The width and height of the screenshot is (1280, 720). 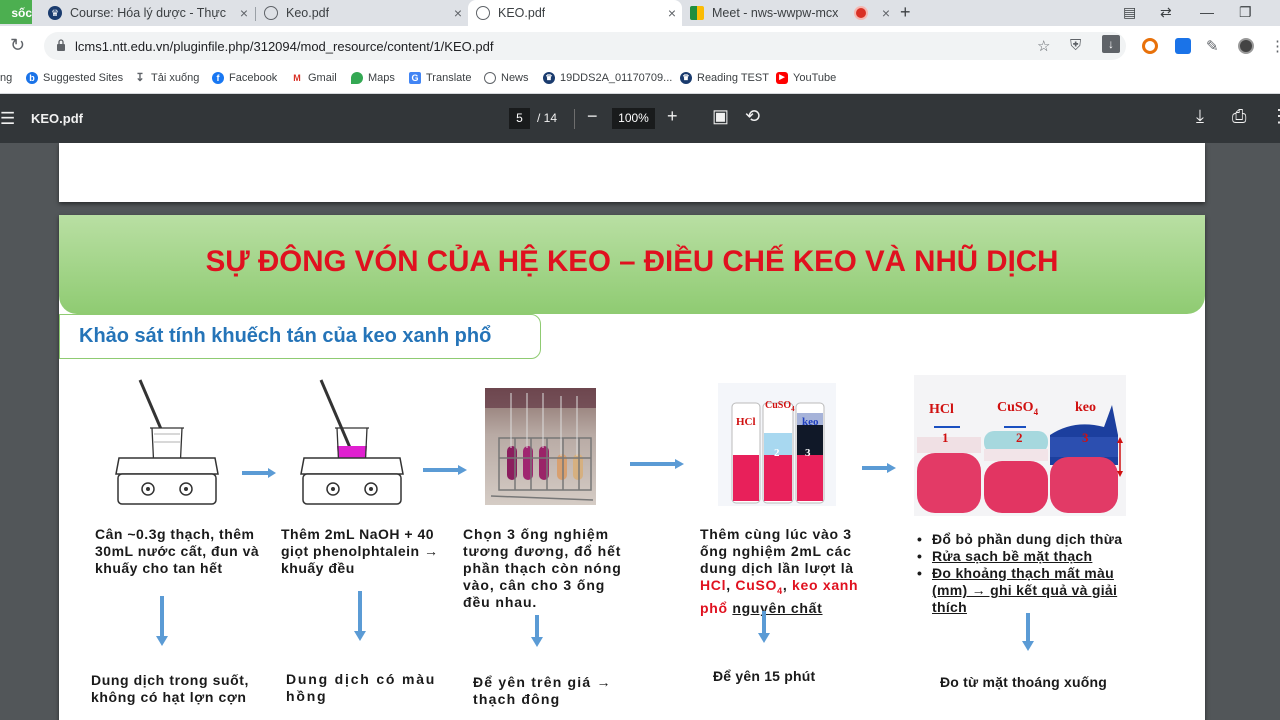 I want to click on tab-keo-pdf-active: KEO.pdf ×, so click(x=575, y=13).